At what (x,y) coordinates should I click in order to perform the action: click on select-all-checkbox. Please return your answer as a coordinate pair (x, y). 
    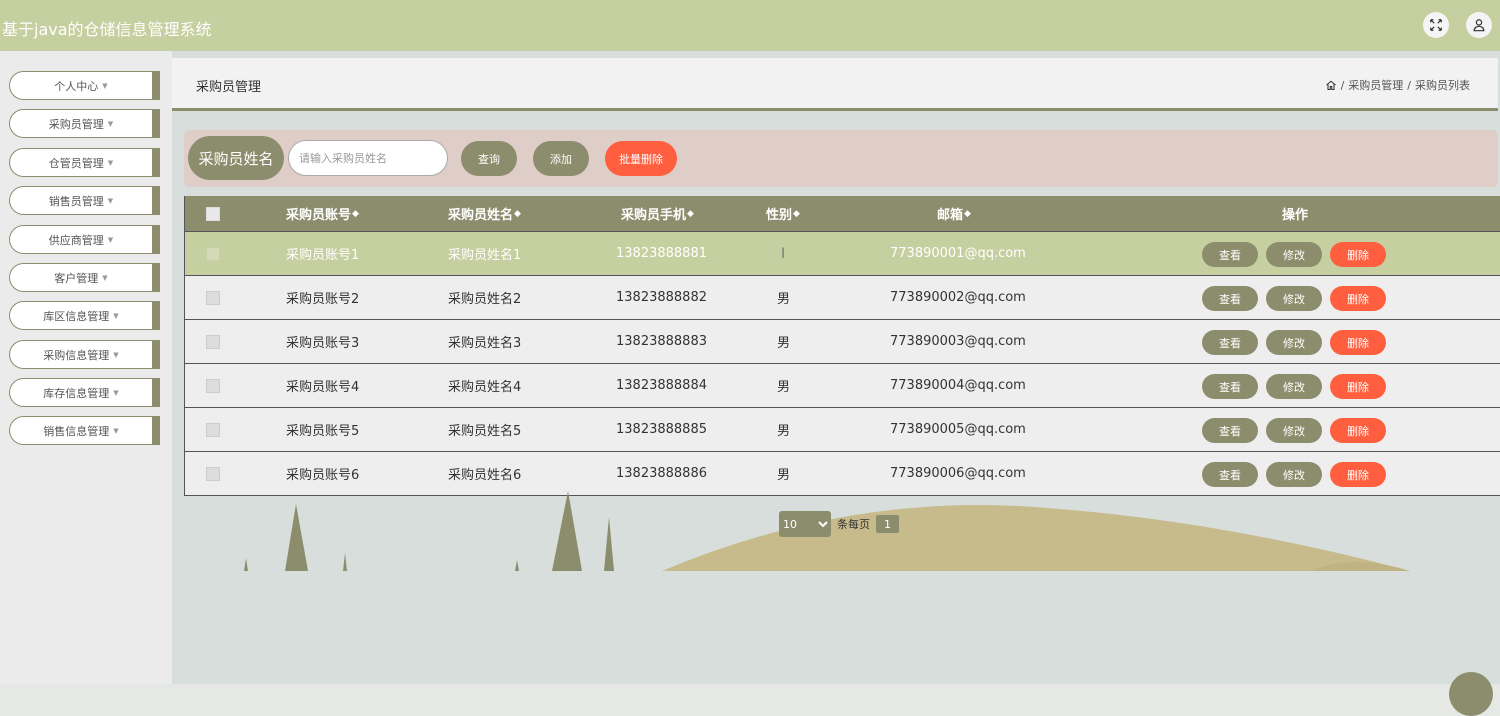
    Looking at the image, I should click on (213, 214).